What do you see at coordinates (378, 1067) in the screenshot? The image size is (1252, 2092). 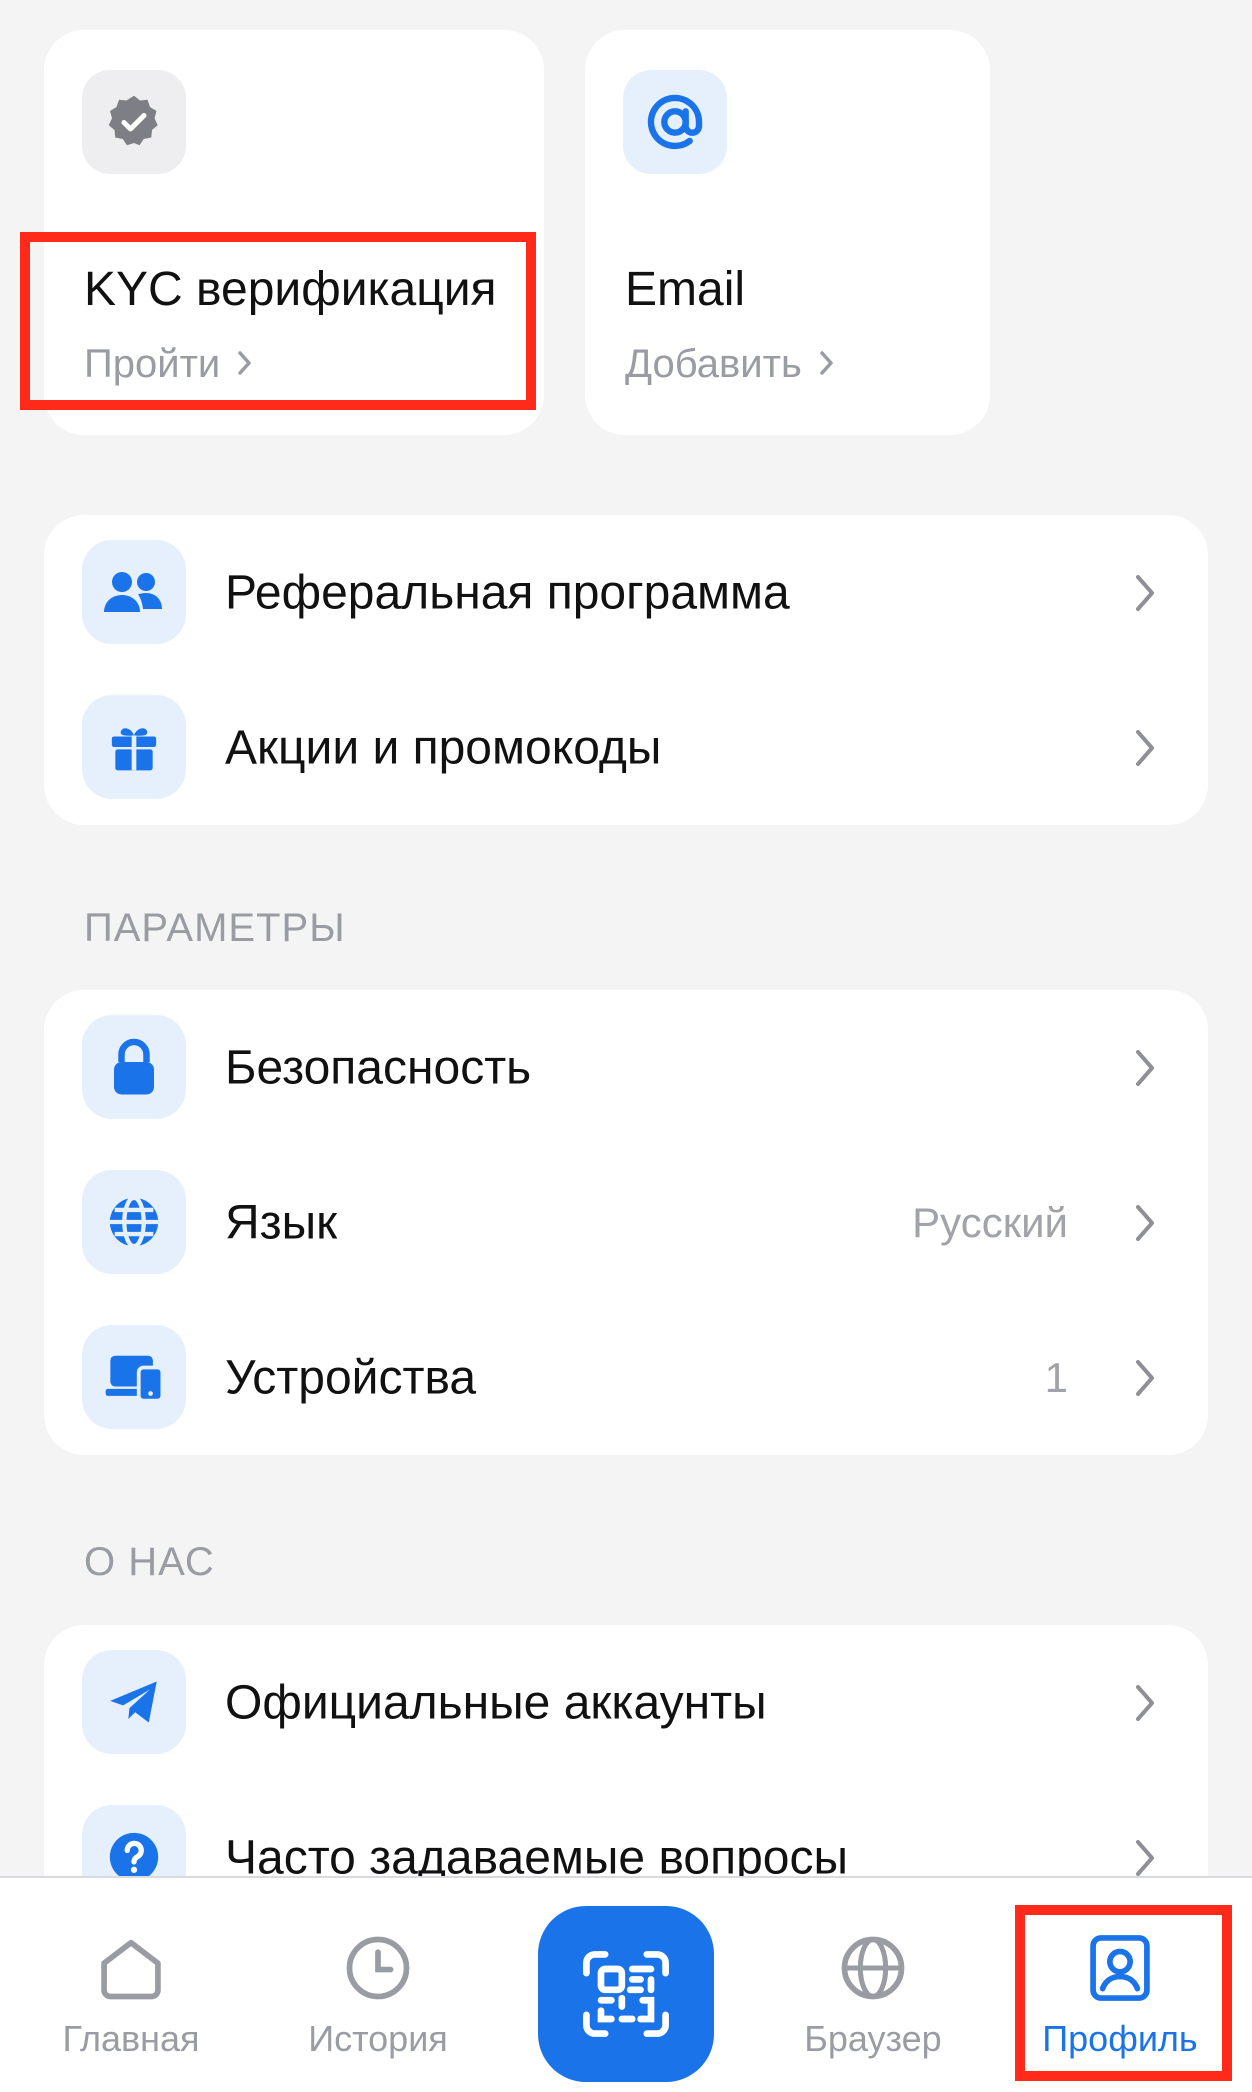 I see `security-label: Безопасность` at bounding box center [378, 1067].